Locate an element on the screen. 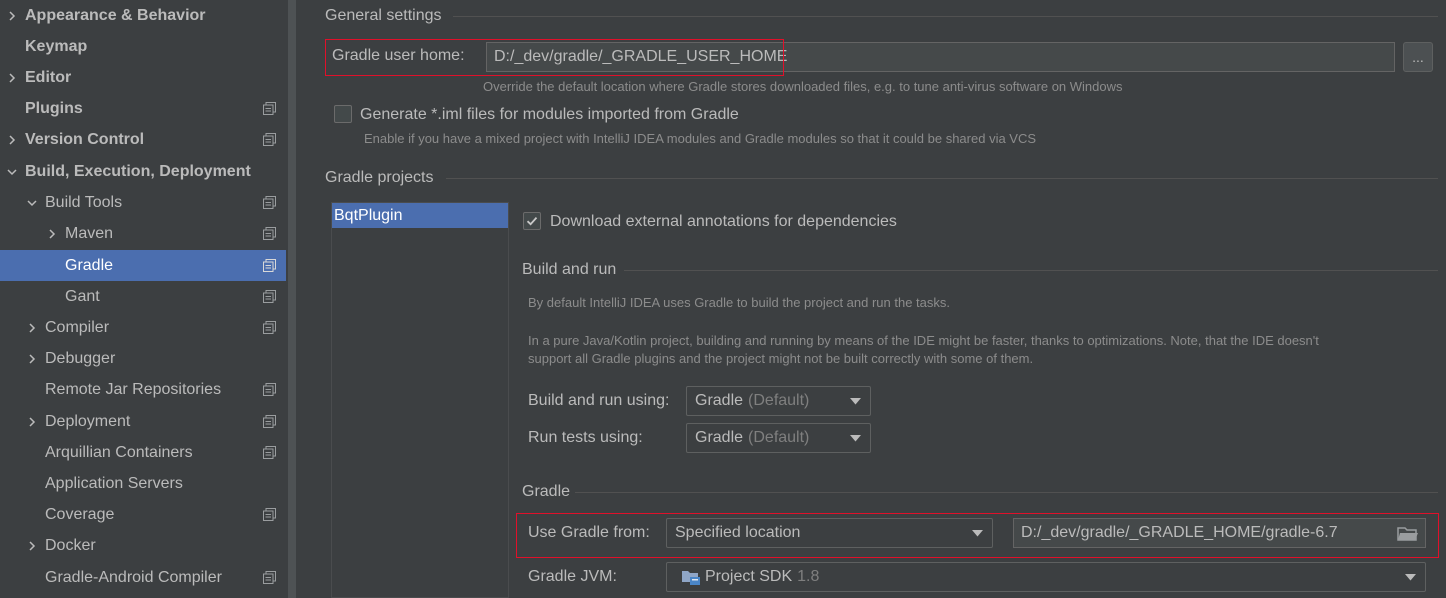  sidebar-item-gradle-android-compiler: Gradle-Android Compiler is located at coordinates (149, 577).